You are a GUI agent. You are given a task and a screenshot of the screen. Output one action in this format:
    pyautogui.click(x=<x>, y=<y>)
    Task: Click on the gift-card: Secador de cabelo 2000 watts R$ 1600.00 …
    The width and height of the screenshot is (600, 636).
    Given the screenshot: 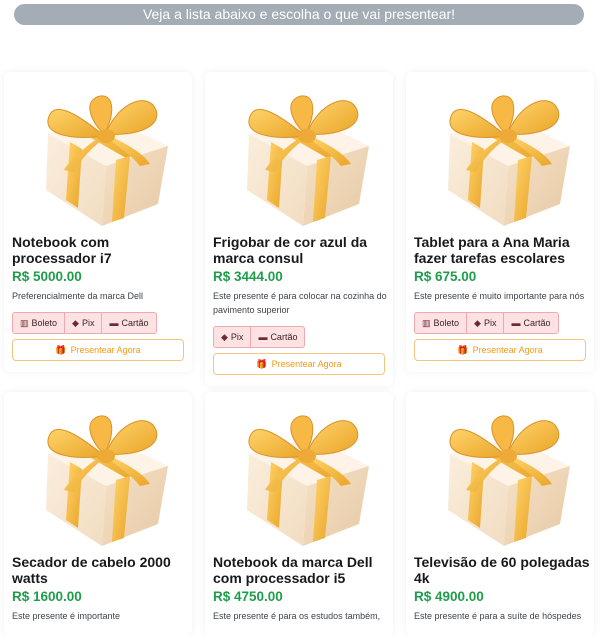 What is the action you would take?
    pyautogui.click(x=98, y=514)
    